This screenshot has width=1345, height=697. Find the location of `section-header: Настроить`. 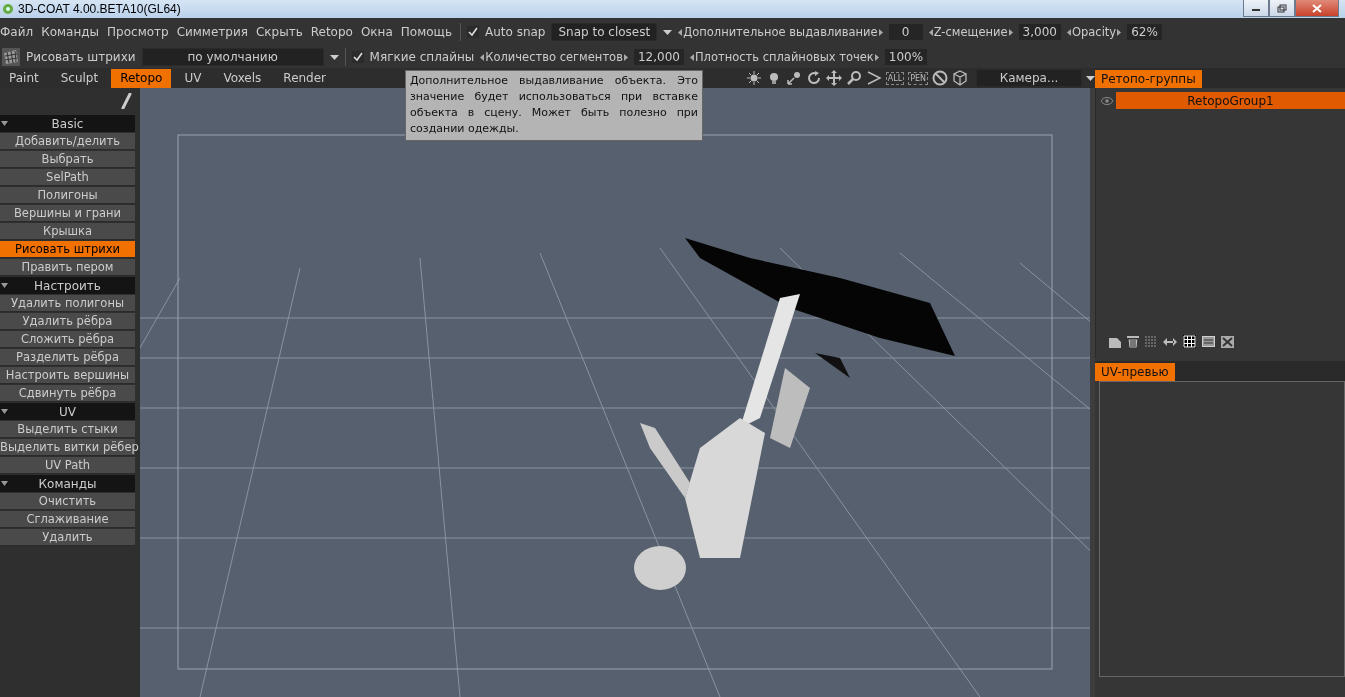

section-header: Настроить is located at coordinates (67, 285).